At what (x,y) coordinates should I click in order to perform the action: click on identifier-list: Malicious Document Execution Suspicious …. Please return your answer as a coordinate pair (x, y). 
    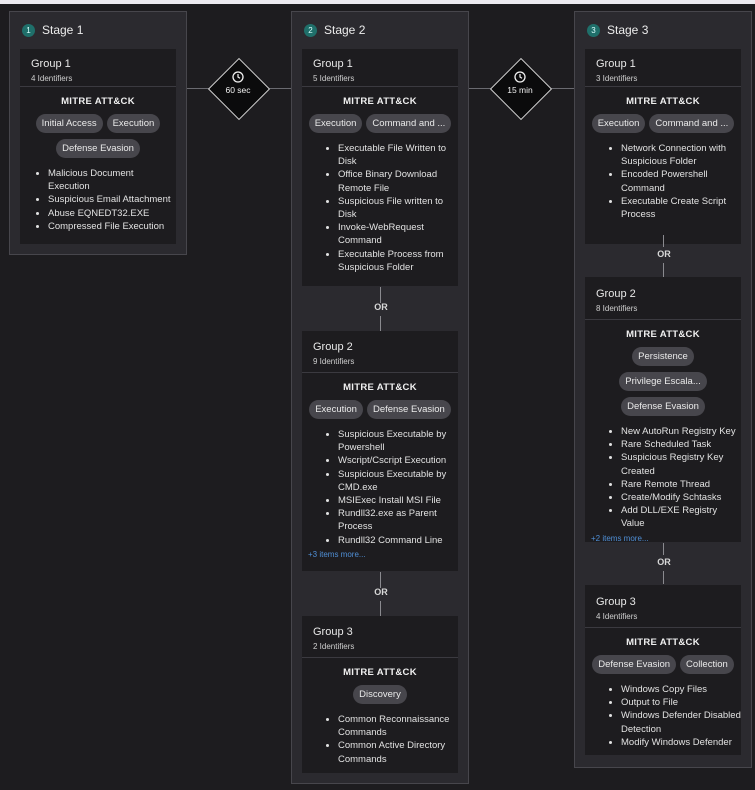
    Looking at the image, I should click on (98, 200).